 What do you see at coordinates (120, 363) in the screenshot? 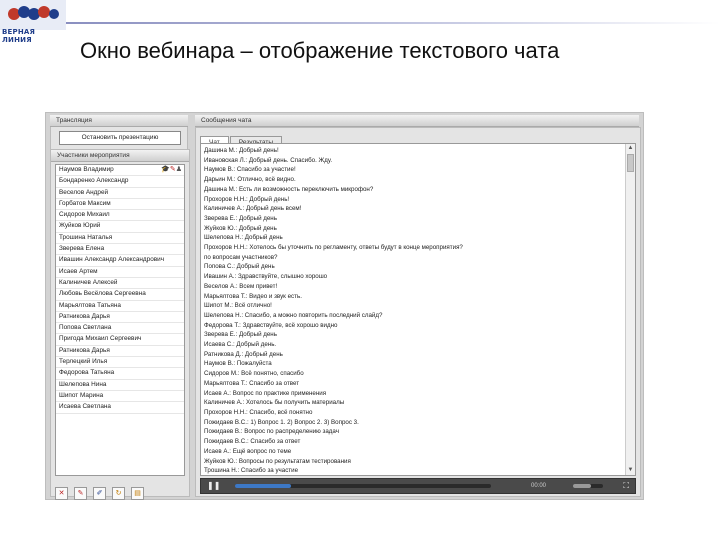
I see `participant-row: Терлецкий Илья` at bounding box center [120, 363].